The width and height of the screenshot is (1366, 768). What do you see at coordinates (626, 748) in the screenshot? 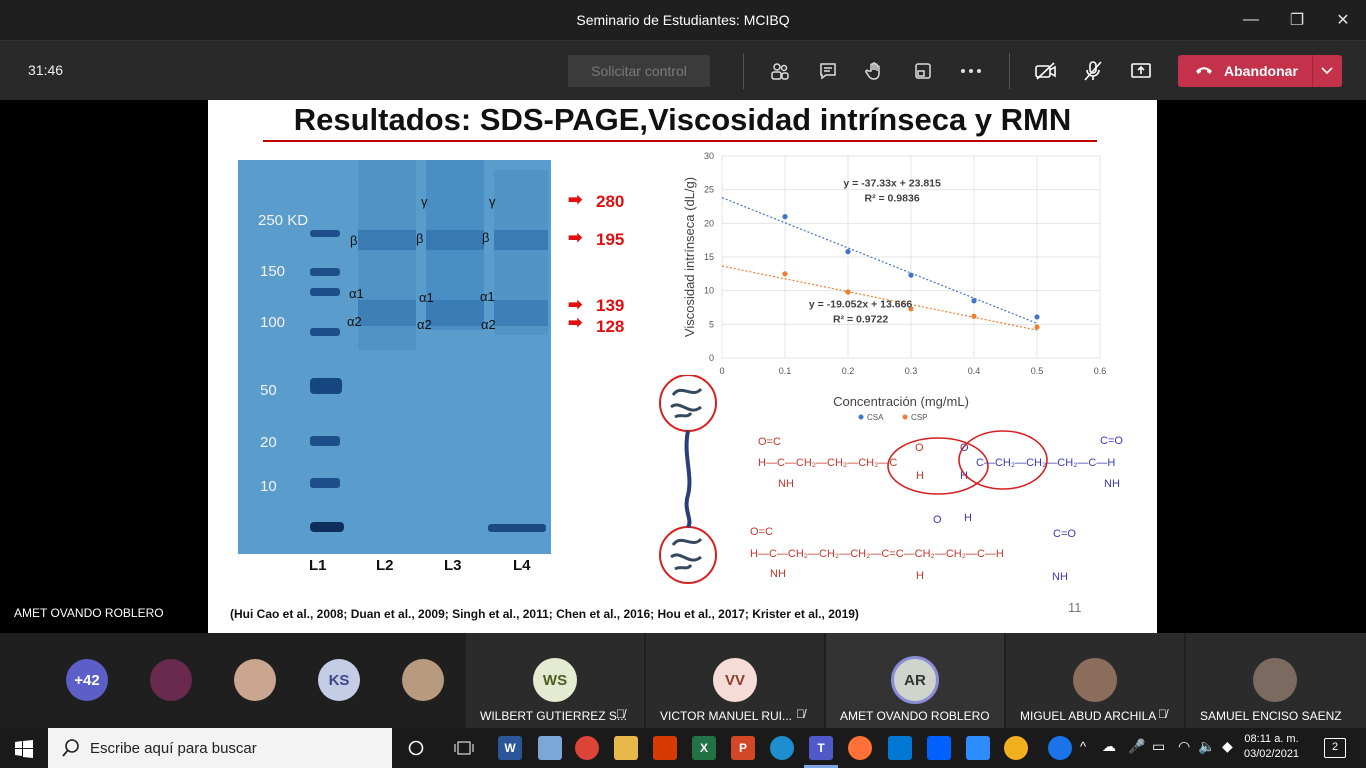
I see `file-explorer-icon` at bounding box center [626, 748].